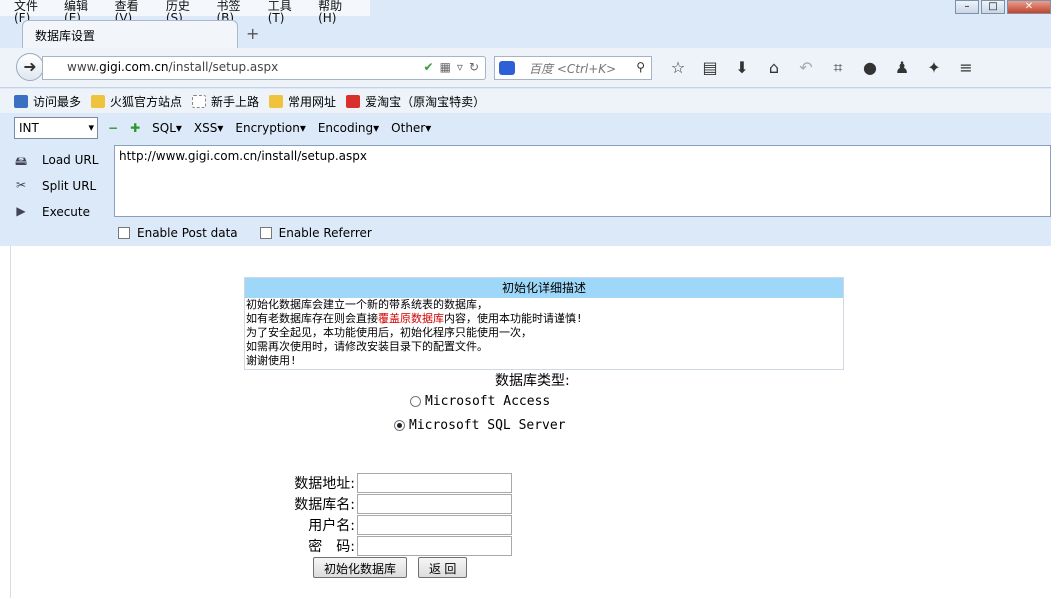 Image resolution: width=1051 pixels, height=598 pixels. What do you see at coordinates (480, 425) in the screenshot?
I see `option-sql-server: Microsoft SQL Server` at bounding box center [480, 425].